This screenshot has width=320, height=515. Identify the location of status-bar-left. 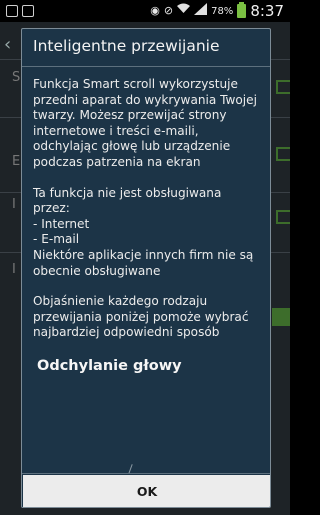
(20, 10).